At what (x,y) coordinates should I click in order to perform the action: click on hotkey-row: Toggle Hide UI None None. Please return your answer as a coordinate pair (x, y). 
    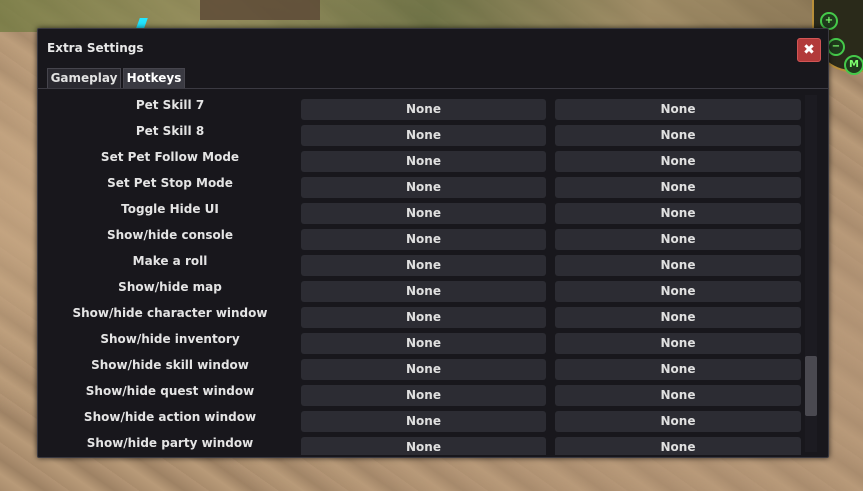
    Looking at the image, I should click on (433, 212).